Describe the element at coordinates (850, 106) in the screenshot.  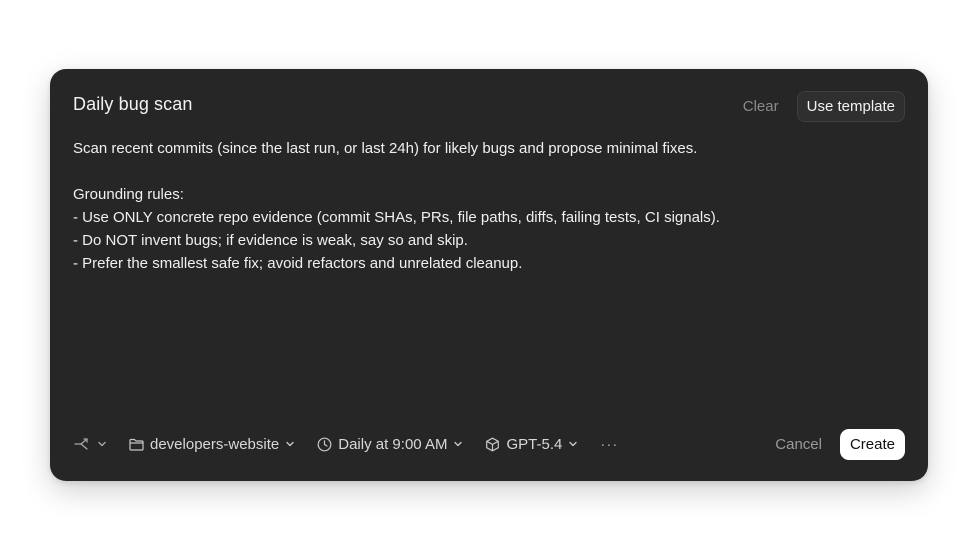
I see `use-template-button: Use template` at that location.